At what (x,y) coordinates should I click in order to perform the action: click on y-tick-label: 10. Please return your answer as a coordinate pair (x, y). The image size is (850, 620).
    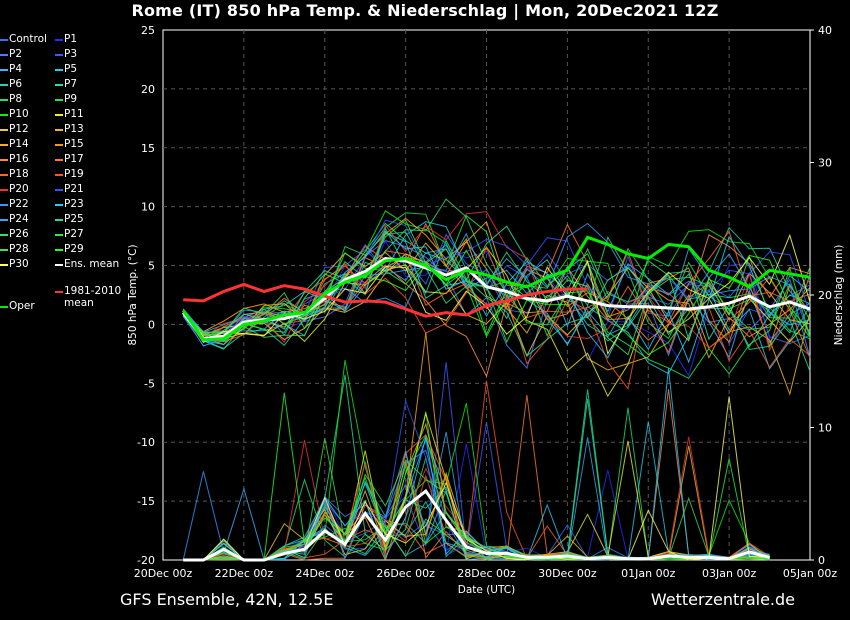
    Looking at the image, I should click on (148, 207).